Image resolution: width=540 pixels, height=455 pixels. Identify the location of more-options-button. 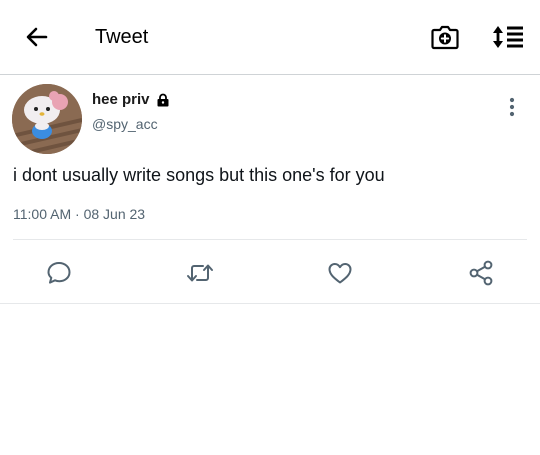
(512, 107).